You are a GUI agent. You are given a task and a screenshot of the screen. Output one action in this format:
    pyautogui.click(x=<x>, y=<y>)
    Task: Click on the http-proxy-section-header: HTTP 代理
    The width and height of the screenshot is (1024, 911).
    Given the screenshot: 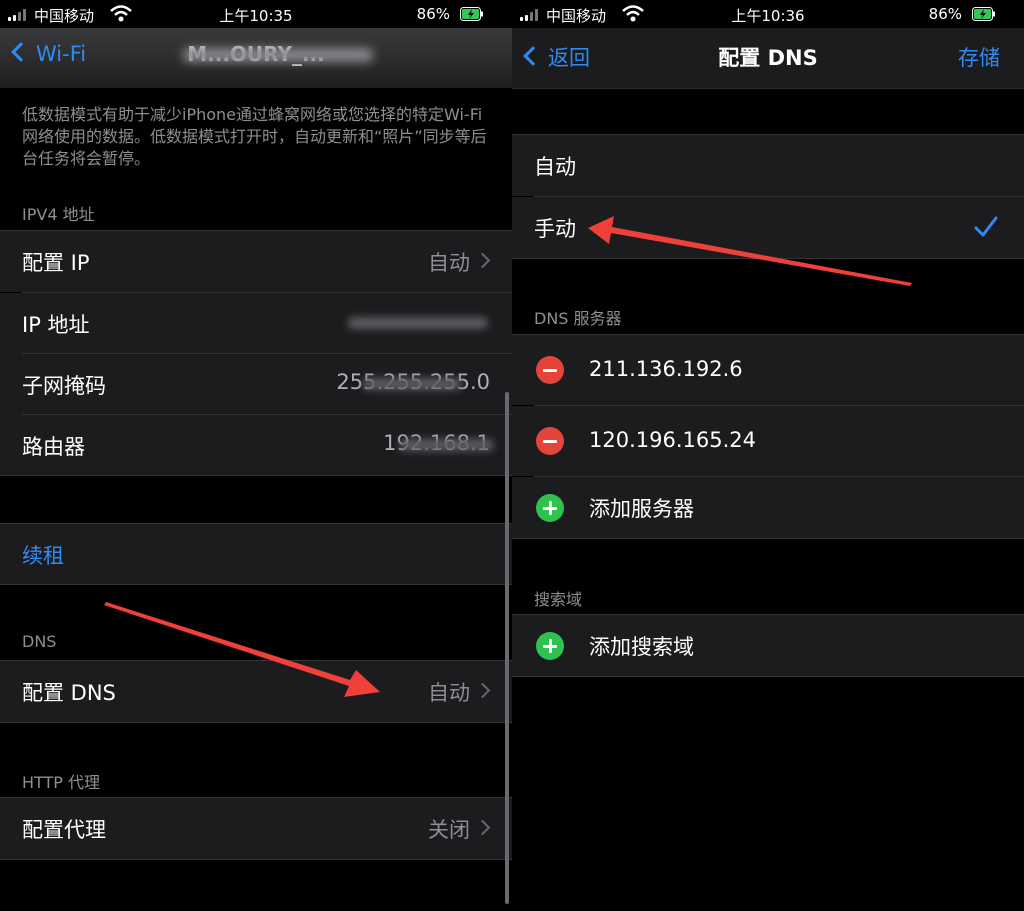 What is the action you would take?
    pyautogui.click(x=61, y=782)
    